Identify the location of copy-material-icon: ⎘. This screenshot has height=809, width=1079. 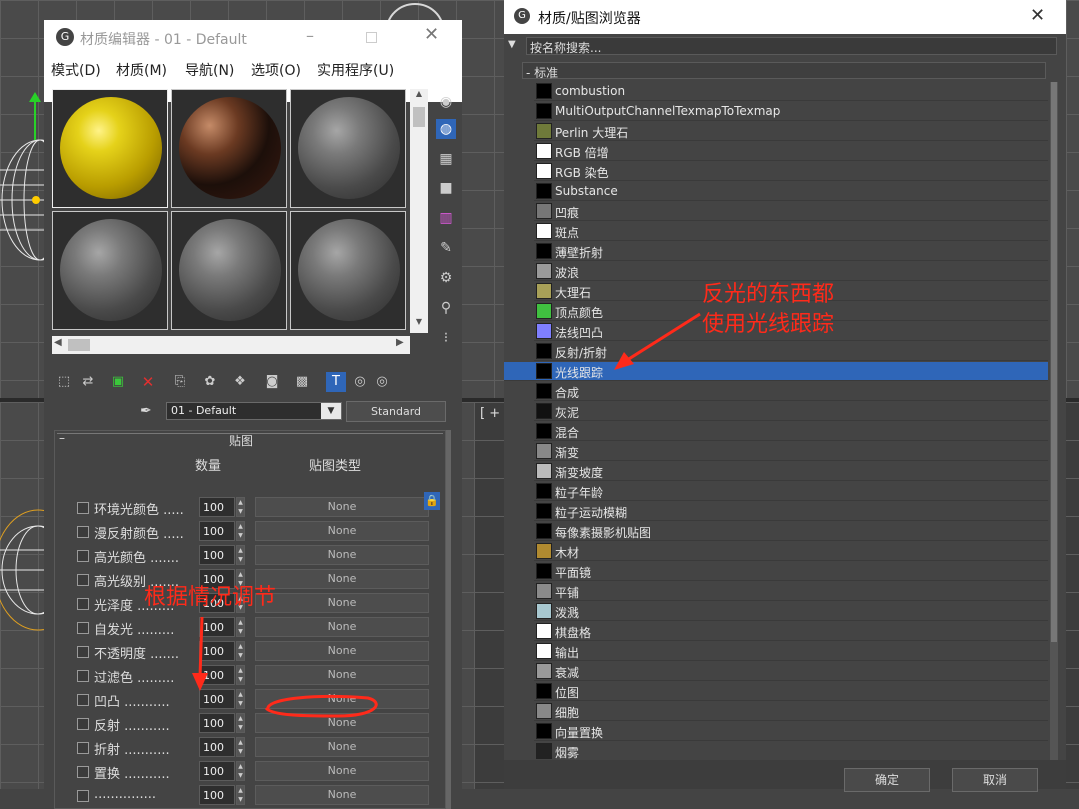
(180, 382).